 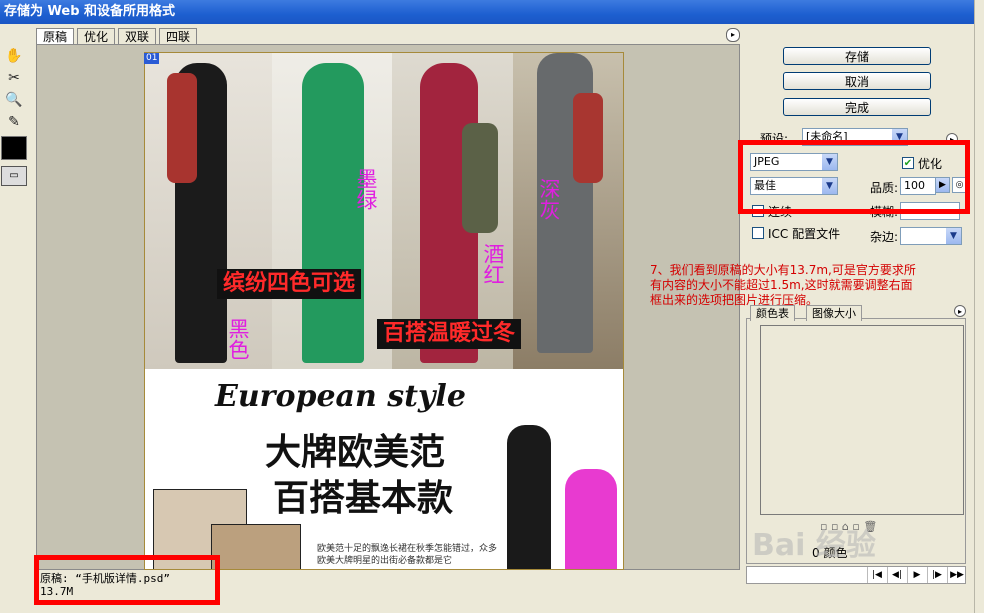 I want to click on baidu-watermark: Bai 经验, so click(x=814, y=545).